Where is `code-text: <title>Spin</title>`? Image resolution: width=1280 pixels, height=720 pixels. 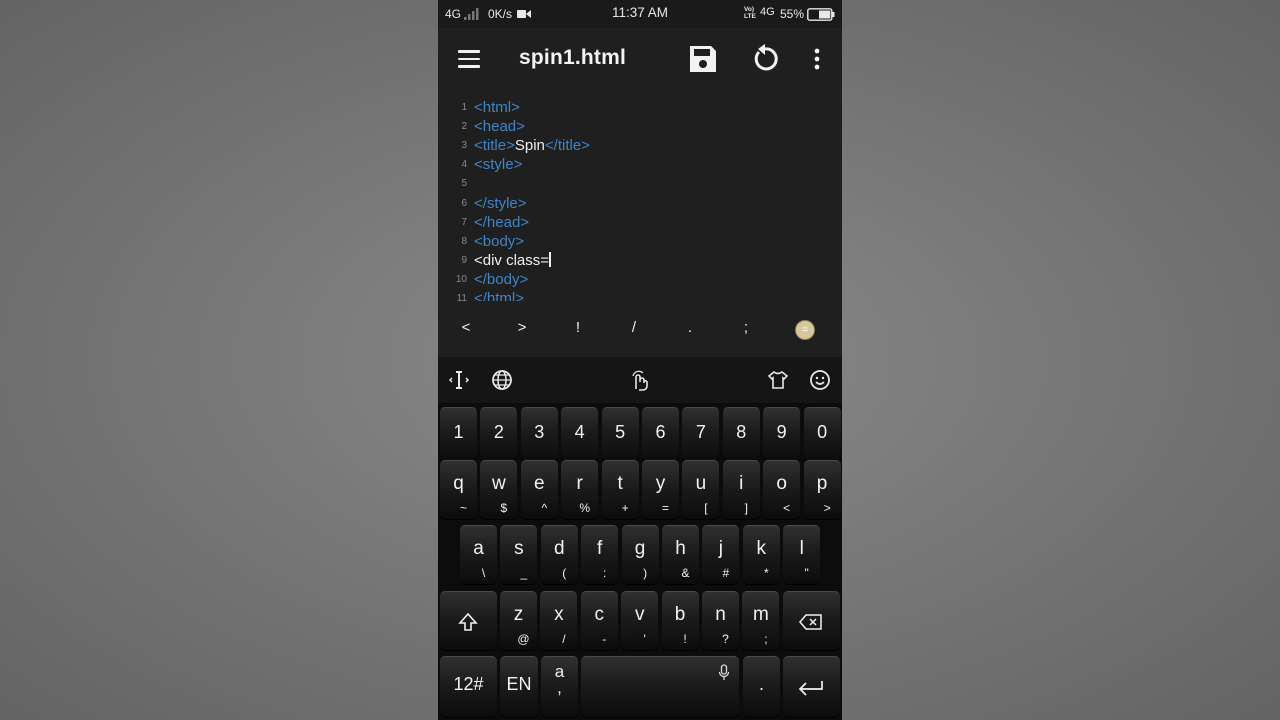
code-text: <title>Spin</title> is located at coordinates (532, 145).